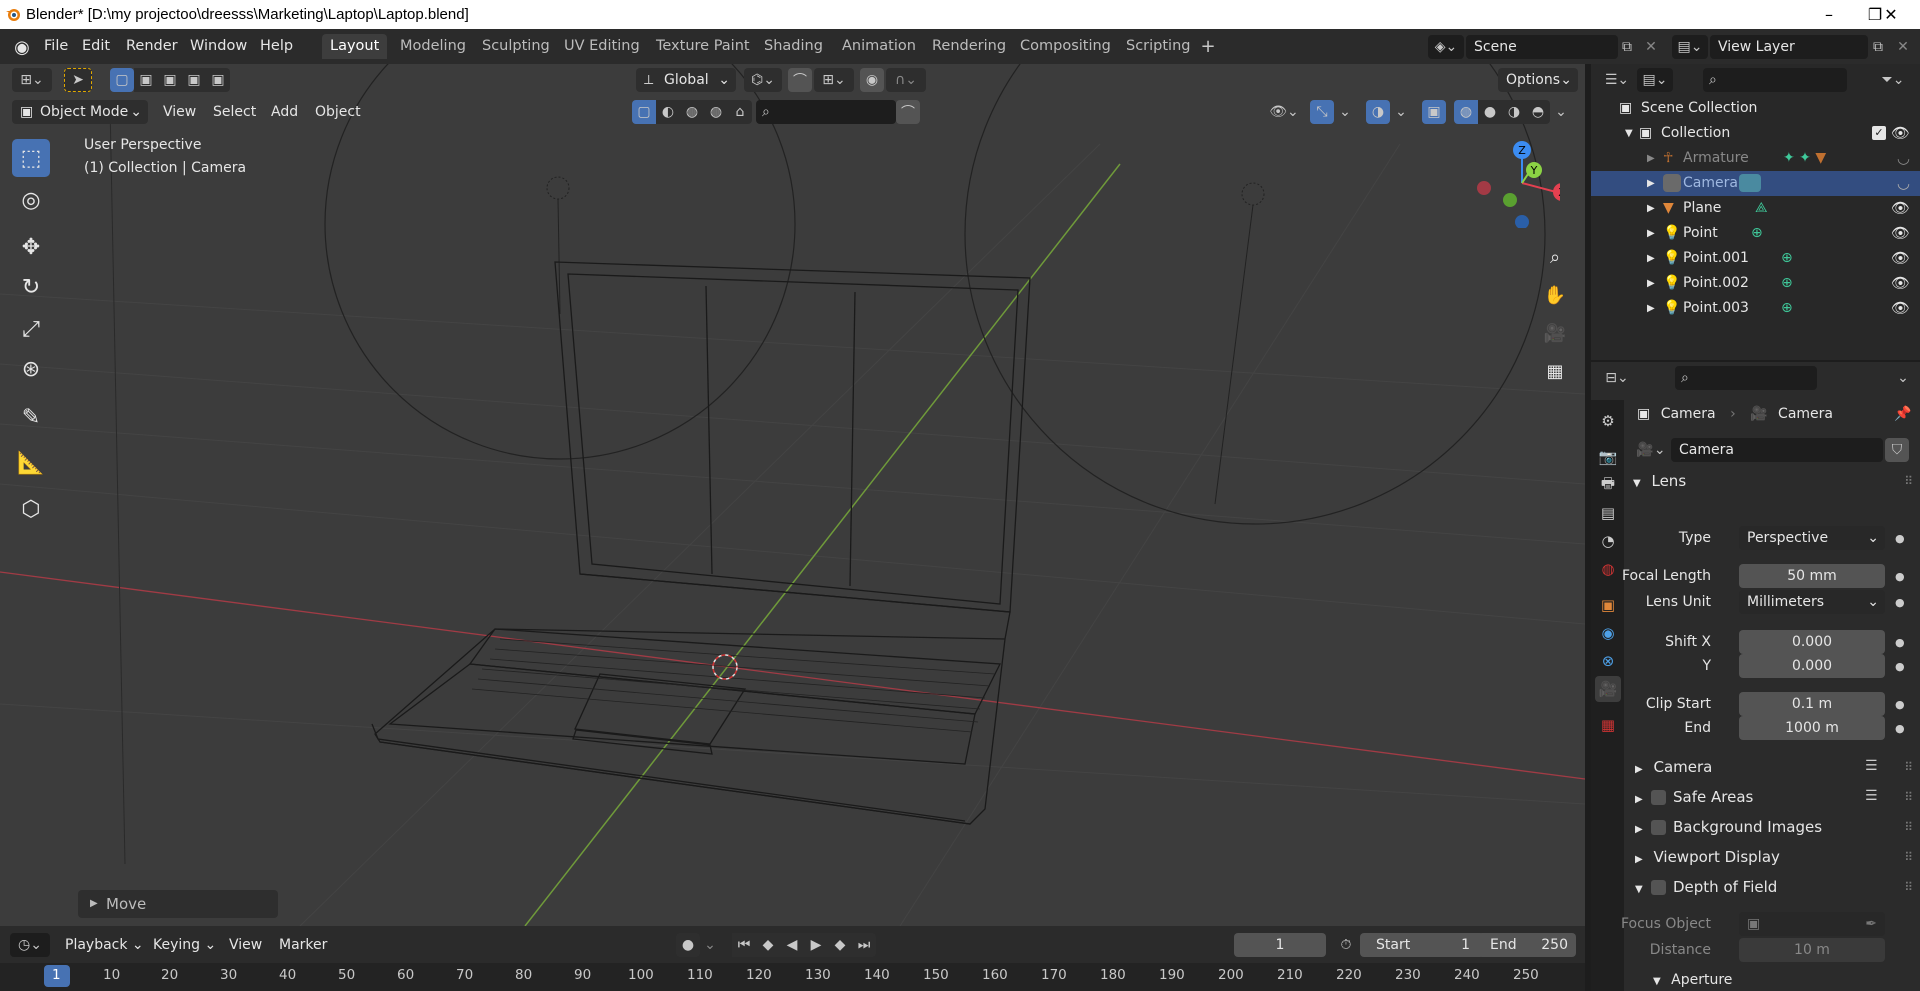 The height and width of the screenshot is (991, 1920). What do you see at coordinates (1878, 47) in the screenshot?
I see `new-view-layer-icon: ⧉` at bounding box center [1878, 47].